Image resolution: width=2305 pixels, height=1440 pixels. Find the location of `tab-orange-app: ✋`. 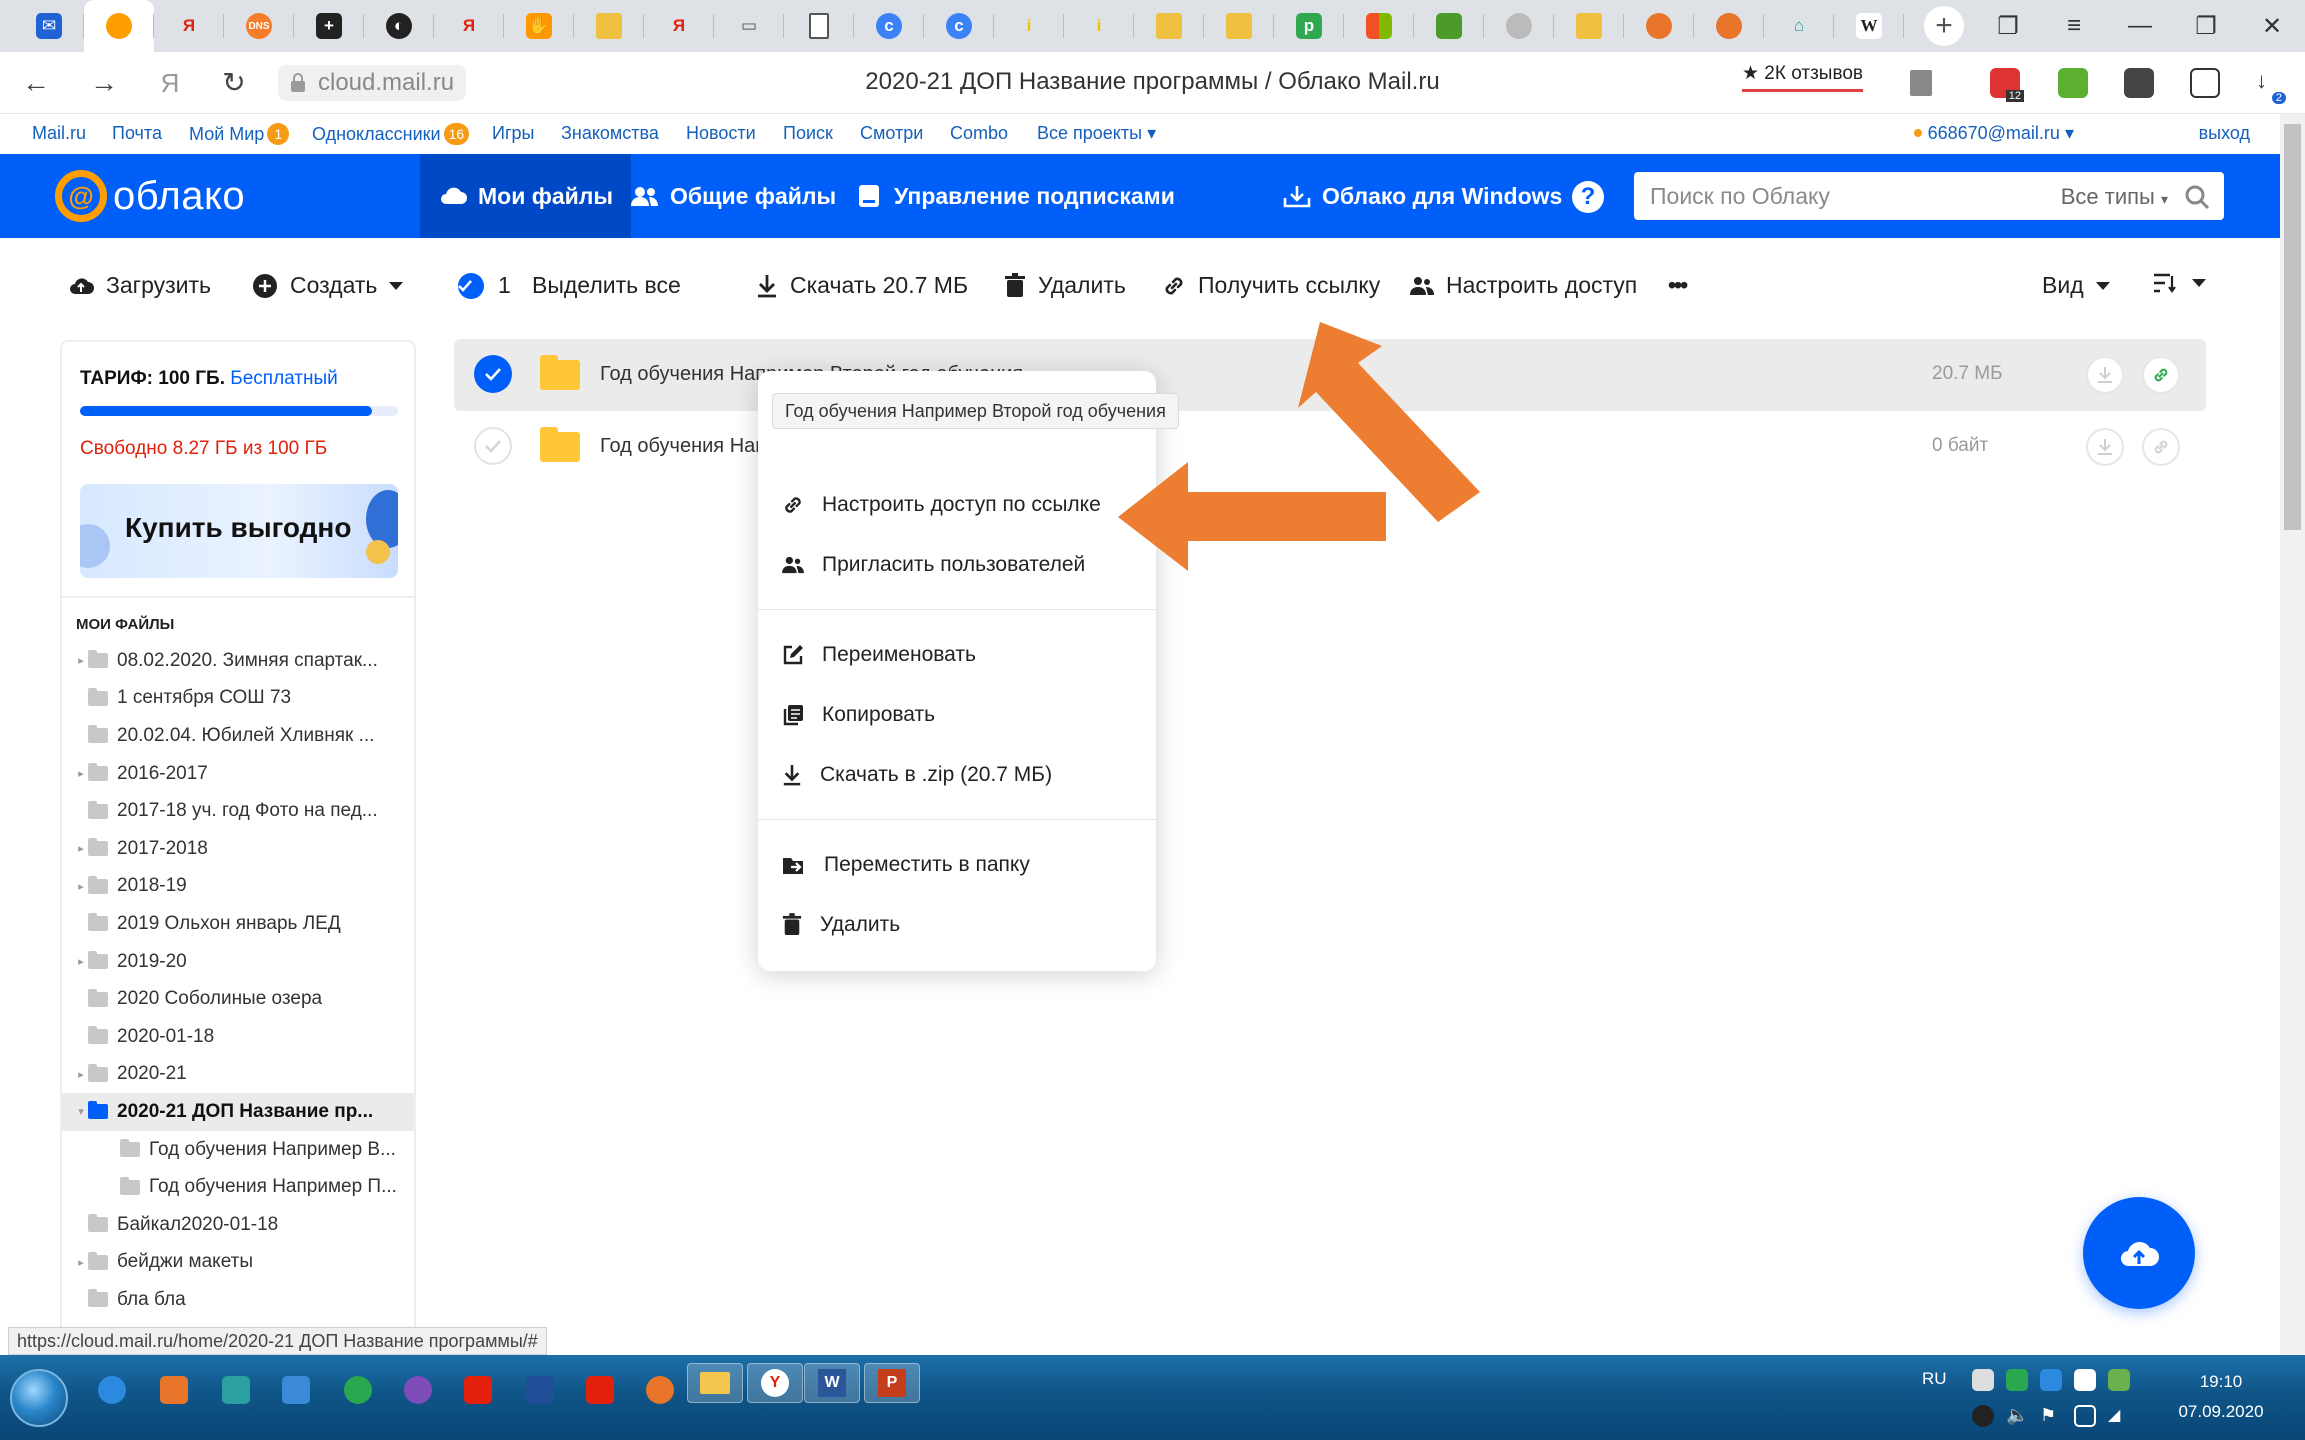

tab-orange-app: ✋ is located at coordinates (539, 26).